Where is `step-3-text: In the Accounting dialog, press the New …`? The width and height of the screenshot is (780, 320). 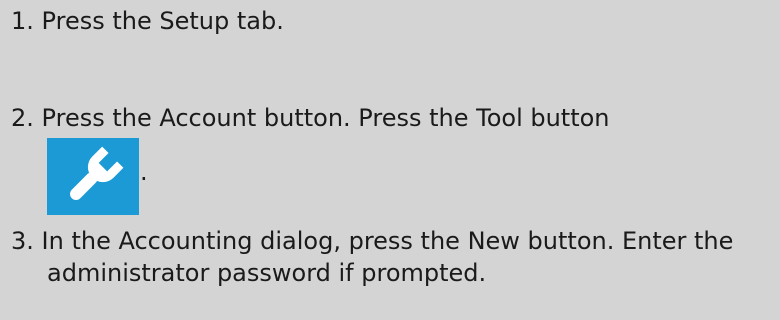
step-3-text: In the Accounting dialog, press the New … is located at coordinates (387, 241).